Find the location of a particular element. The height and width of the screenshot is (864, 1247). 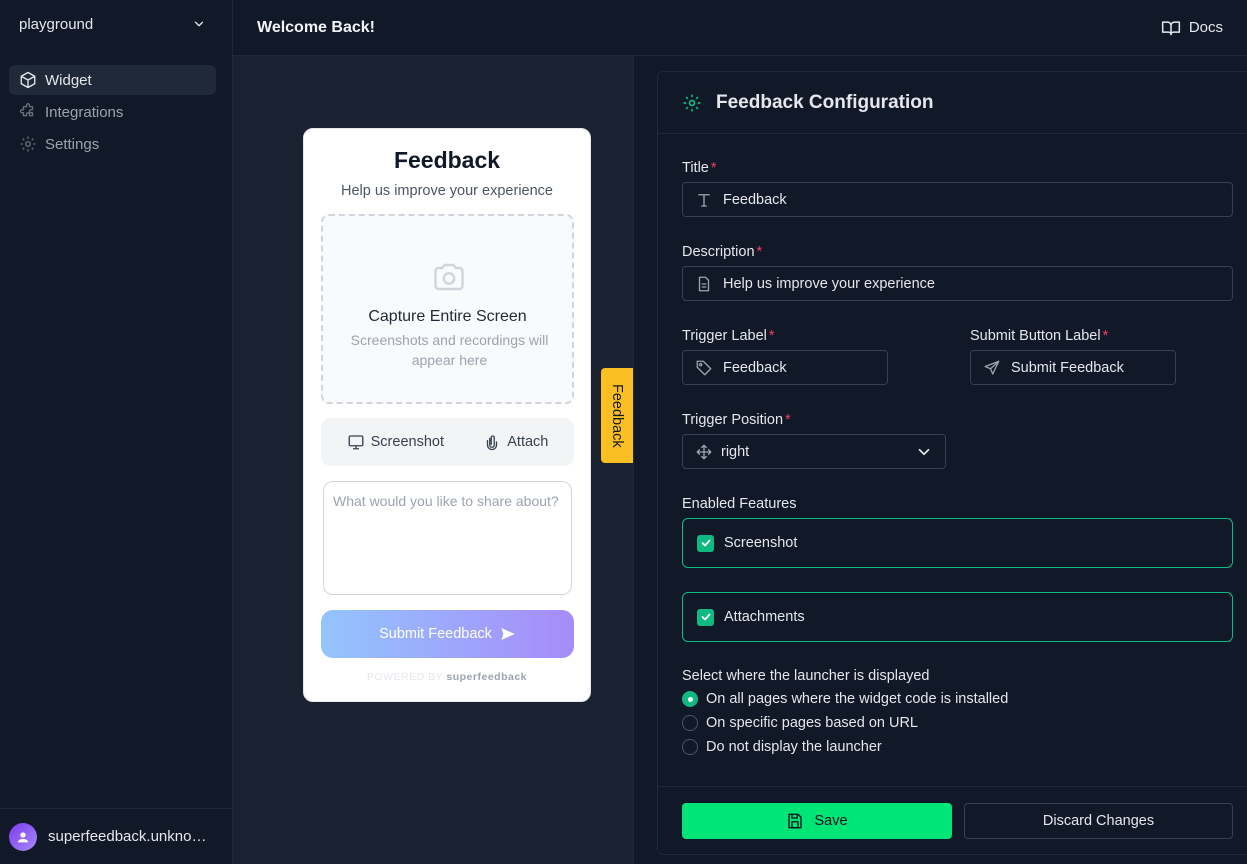

trigger-label-field-label: Trigger Label * is located at coordinates (728, 336).